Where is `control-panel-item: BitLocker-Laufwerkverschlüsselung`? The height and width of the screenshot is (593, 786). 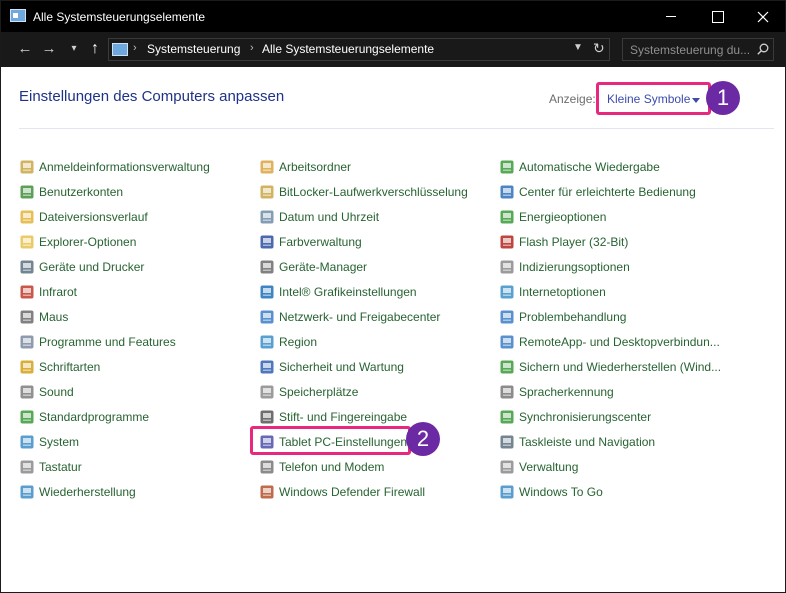 control-panel-item: BitLocker-Laufwerkverschlüsselung is located at coordinates (363, 191).